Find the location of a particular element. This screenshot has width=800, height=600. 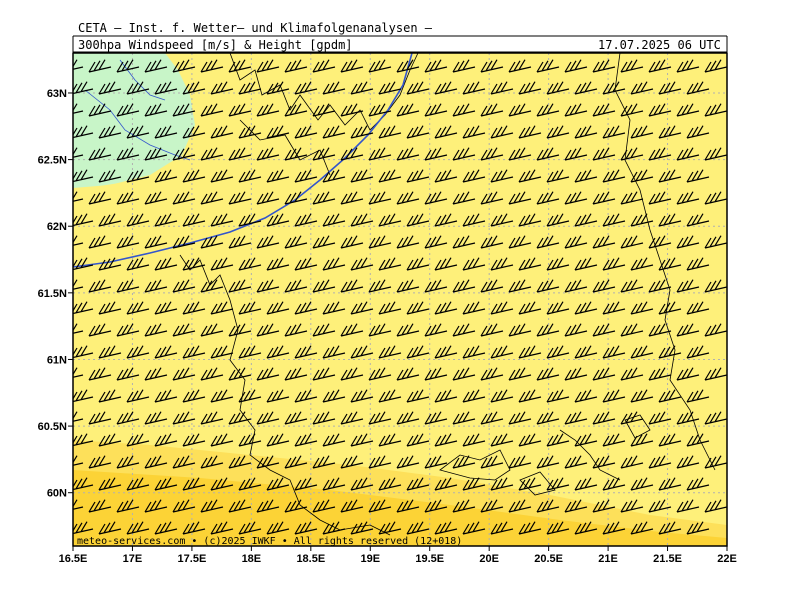

lat-tick-label: 63N is located at coordinates (57, 94).